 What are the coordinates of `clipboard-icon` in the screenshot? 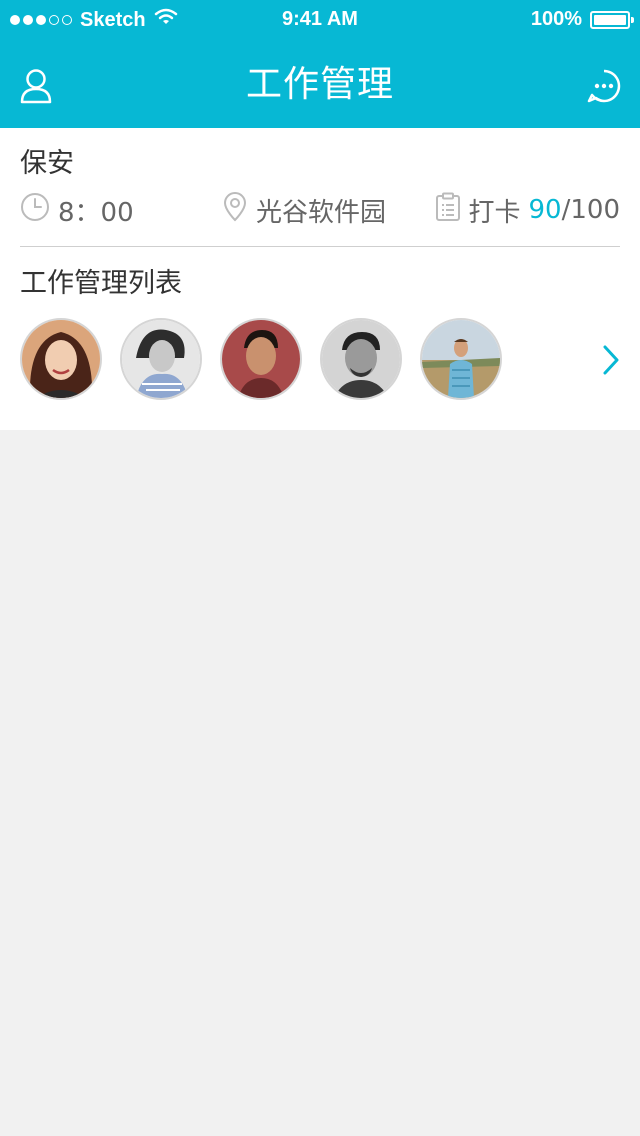 It's located at (448, 210).